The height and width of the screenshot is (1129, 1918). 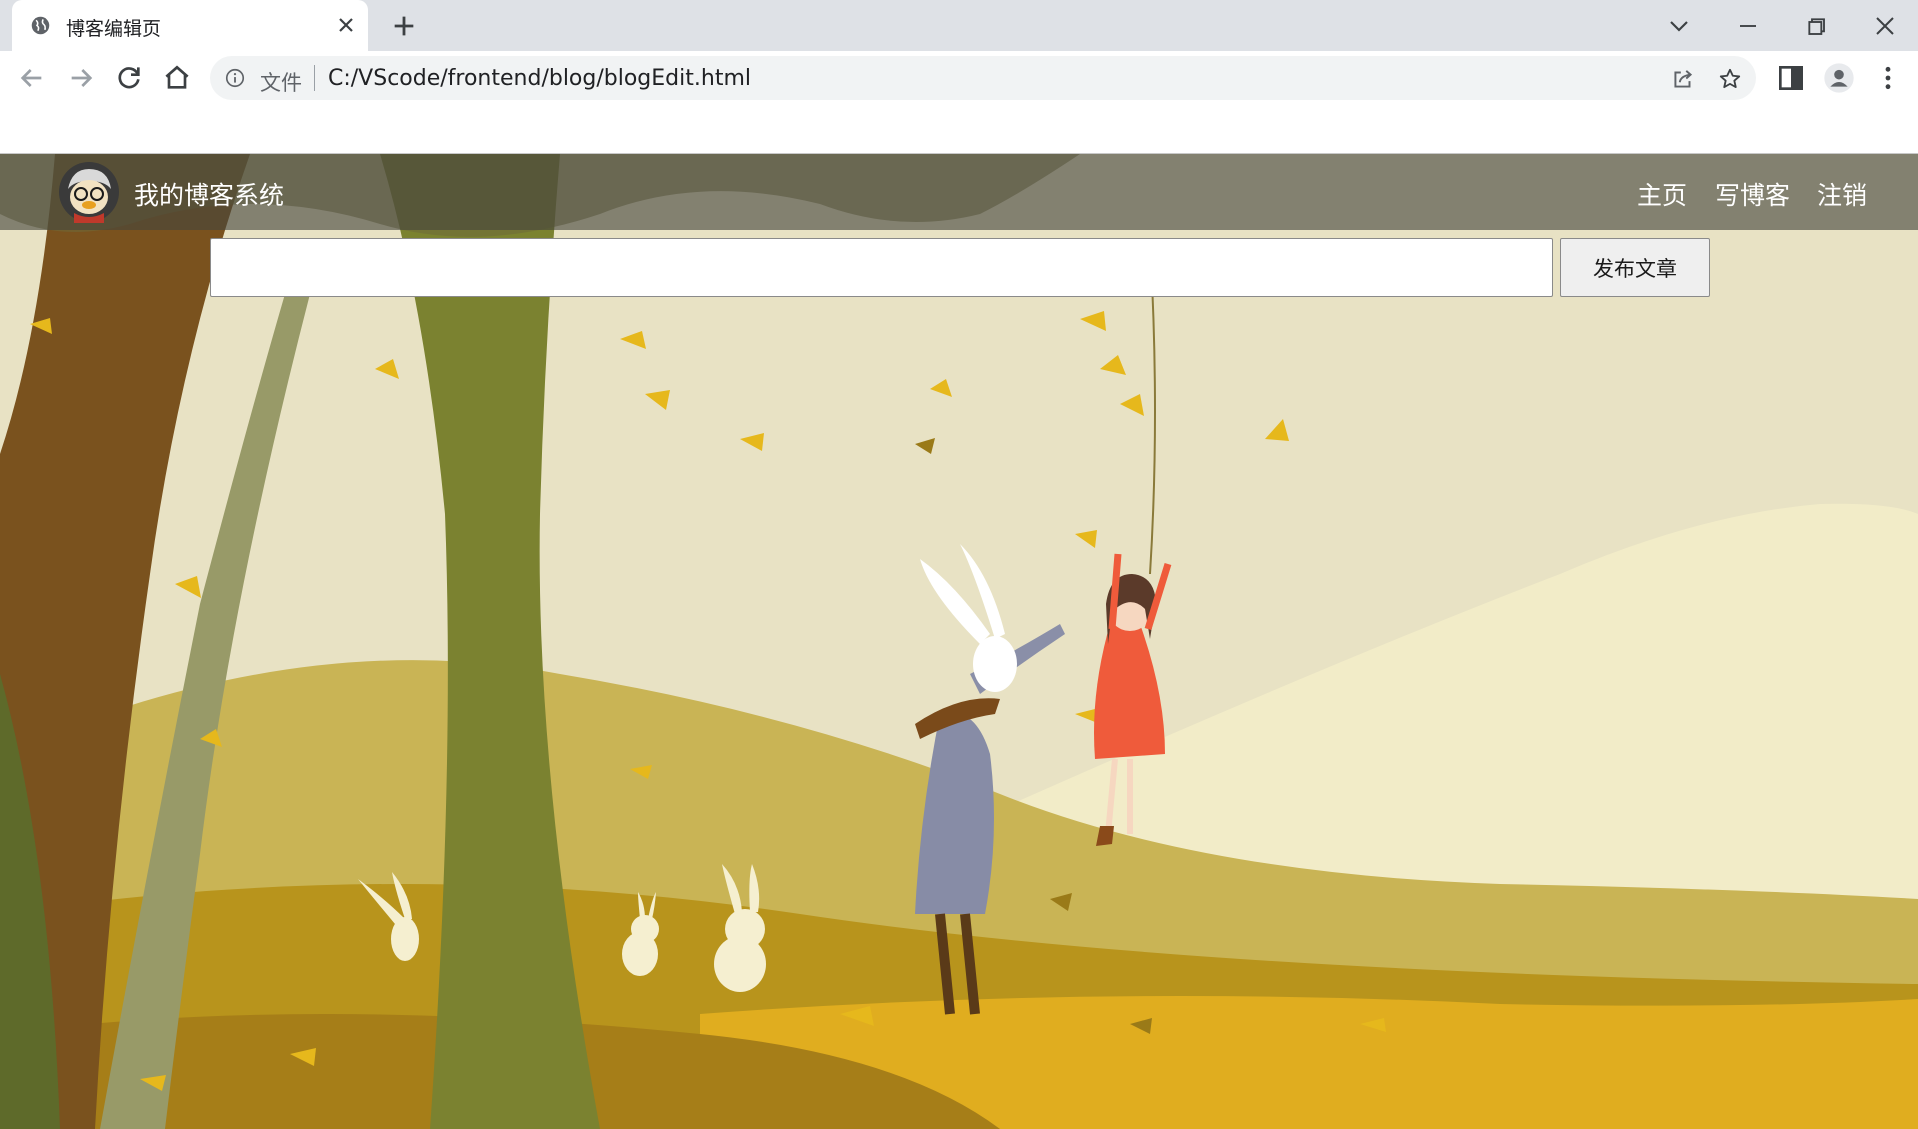 What do you see at coordinates (346, 25) in the screenshot?
I see `close-icon` at bounding box center [346, 25].